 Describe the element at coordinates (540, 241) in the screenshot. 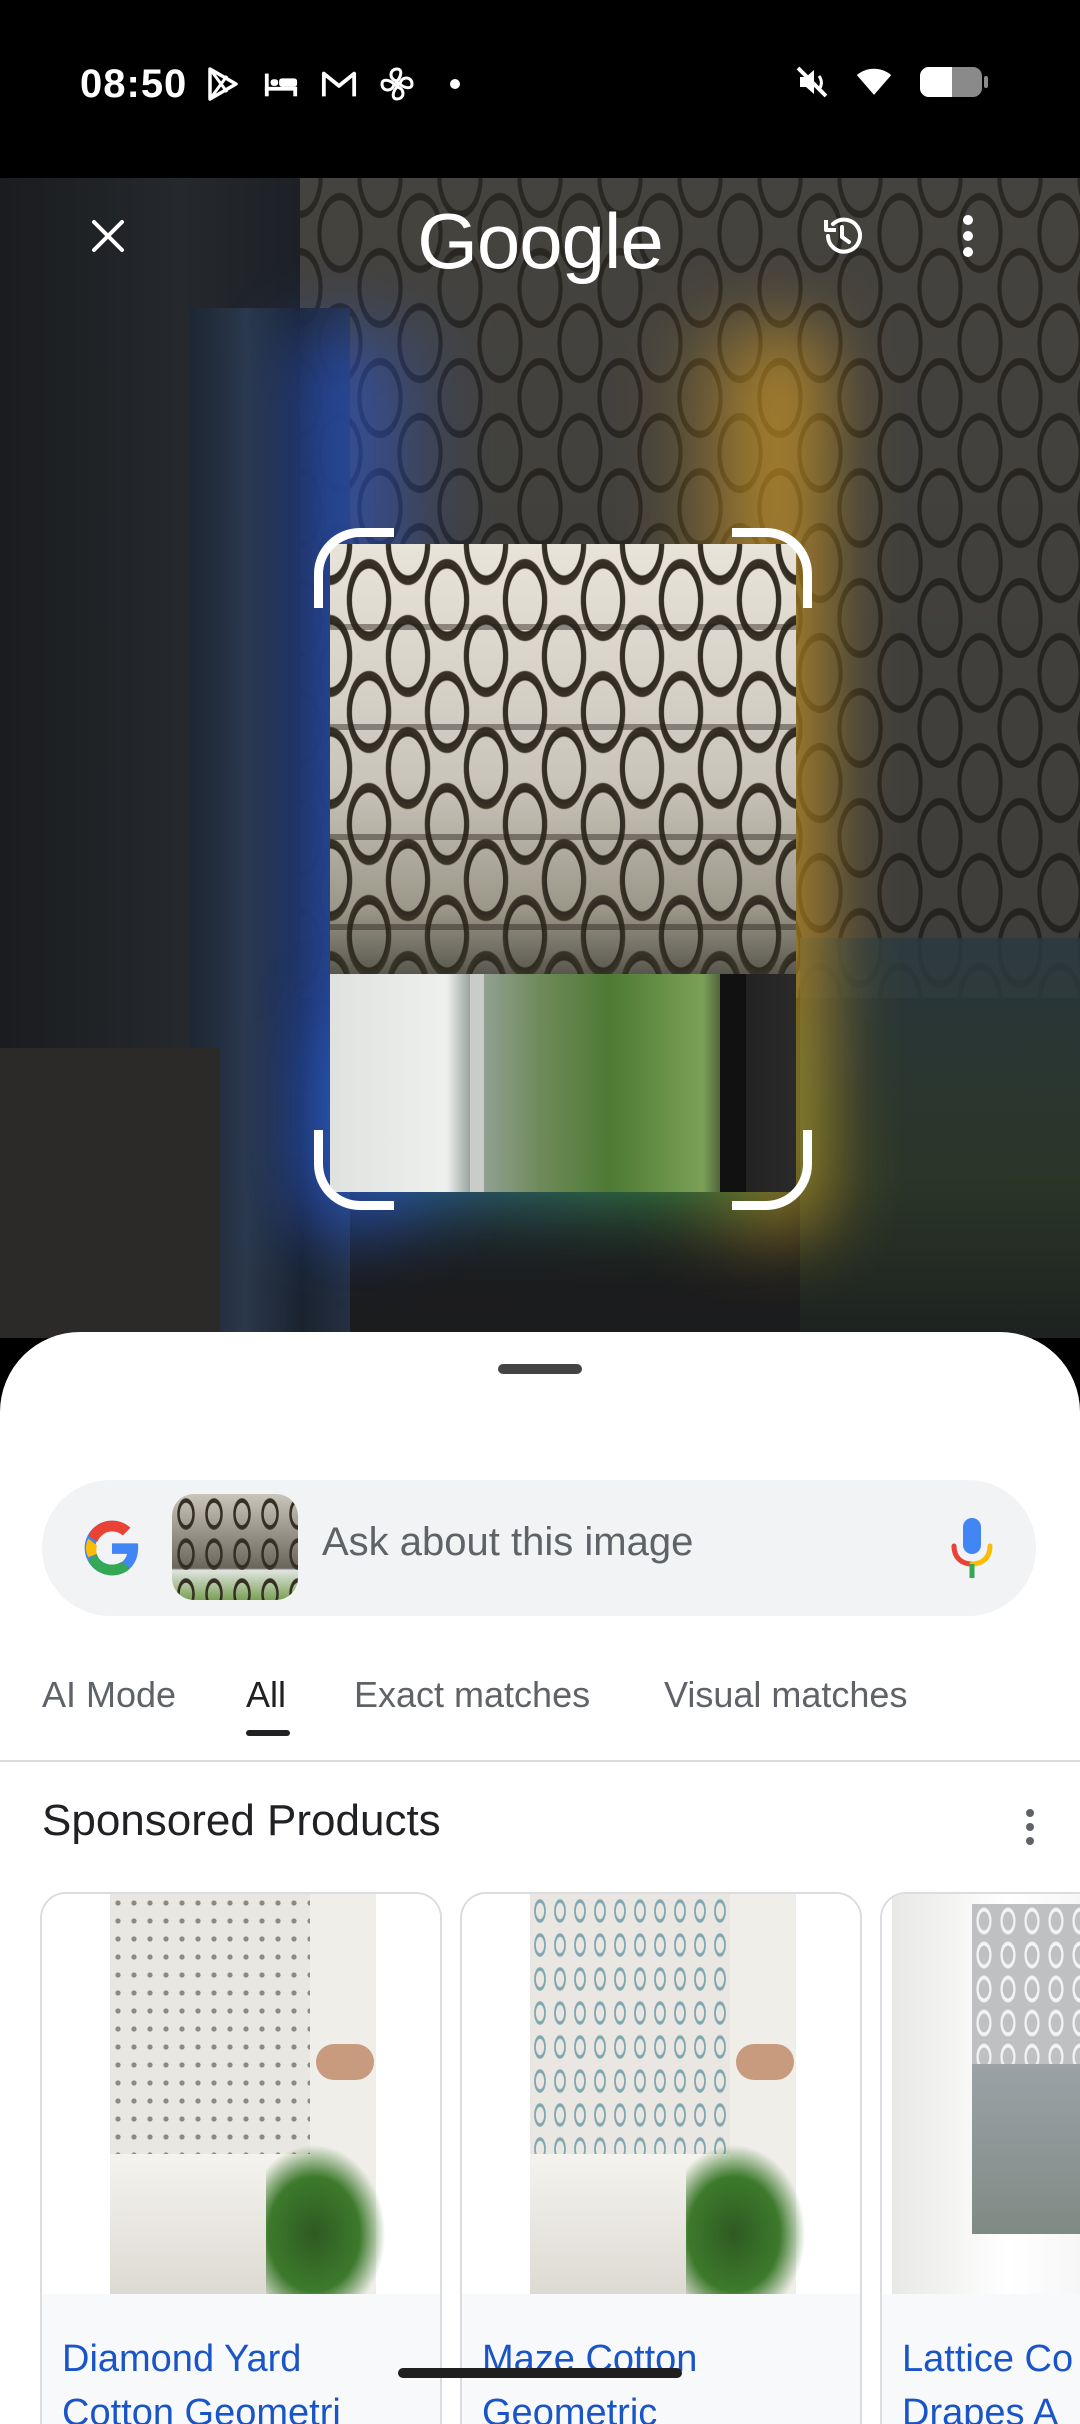

I see `google-logo: Google` at that location.